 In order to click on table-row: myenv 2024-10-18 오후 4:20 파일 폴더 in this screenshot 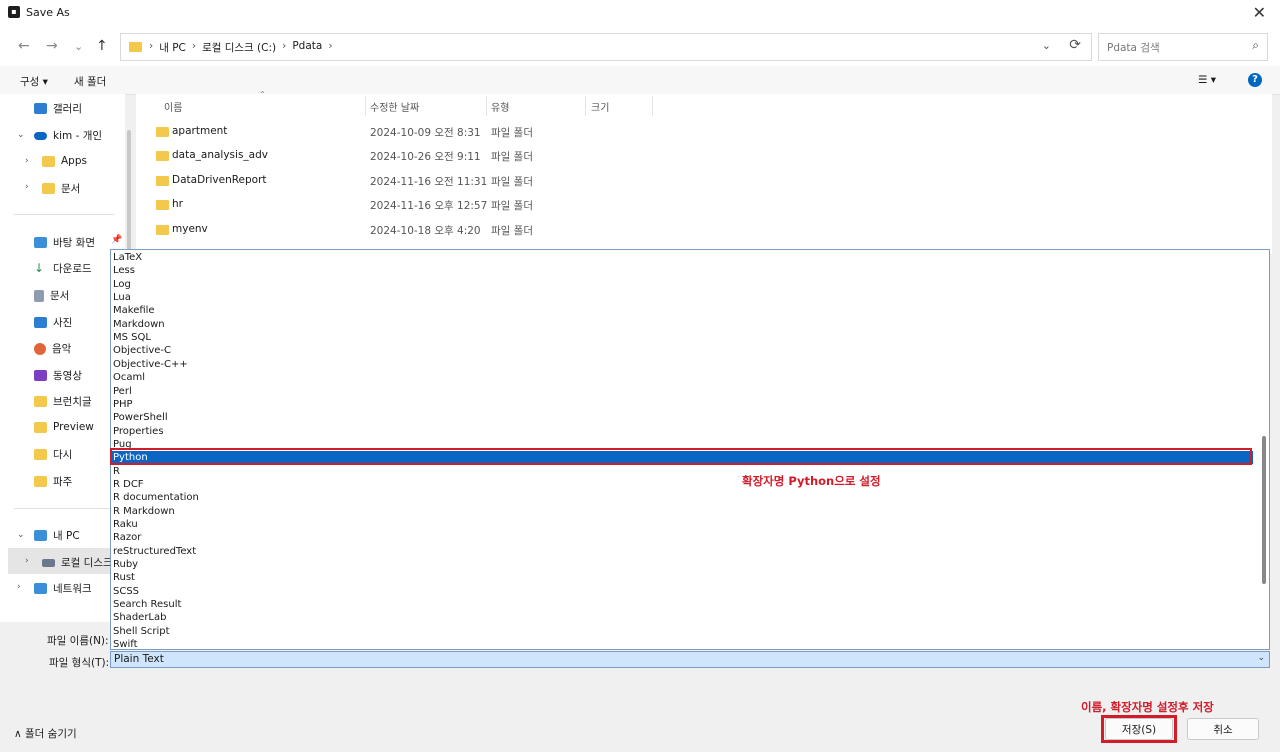, I will do `click(416, 230)`.